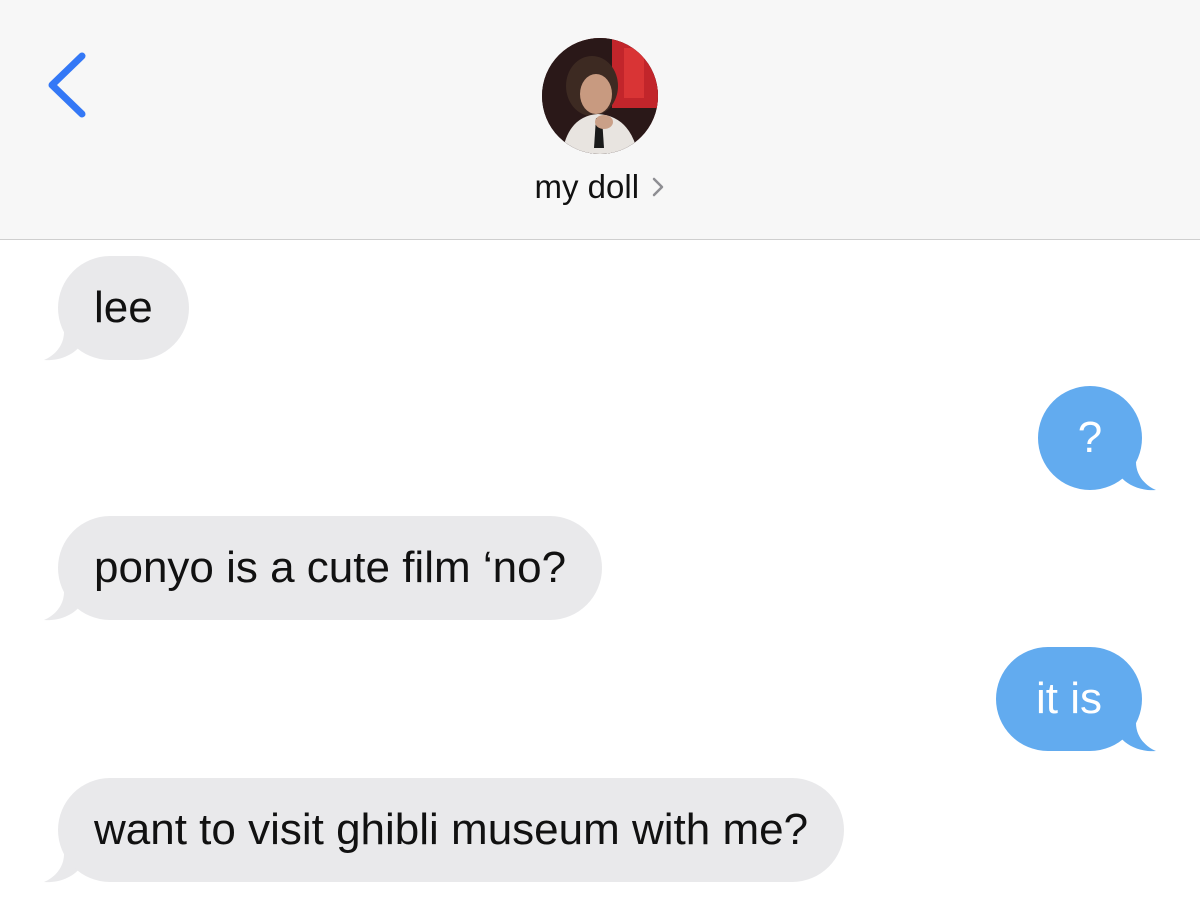 The width and height of the screenshot is (1200, 911). I want to click on message-text: it is, so click(1069, 698).